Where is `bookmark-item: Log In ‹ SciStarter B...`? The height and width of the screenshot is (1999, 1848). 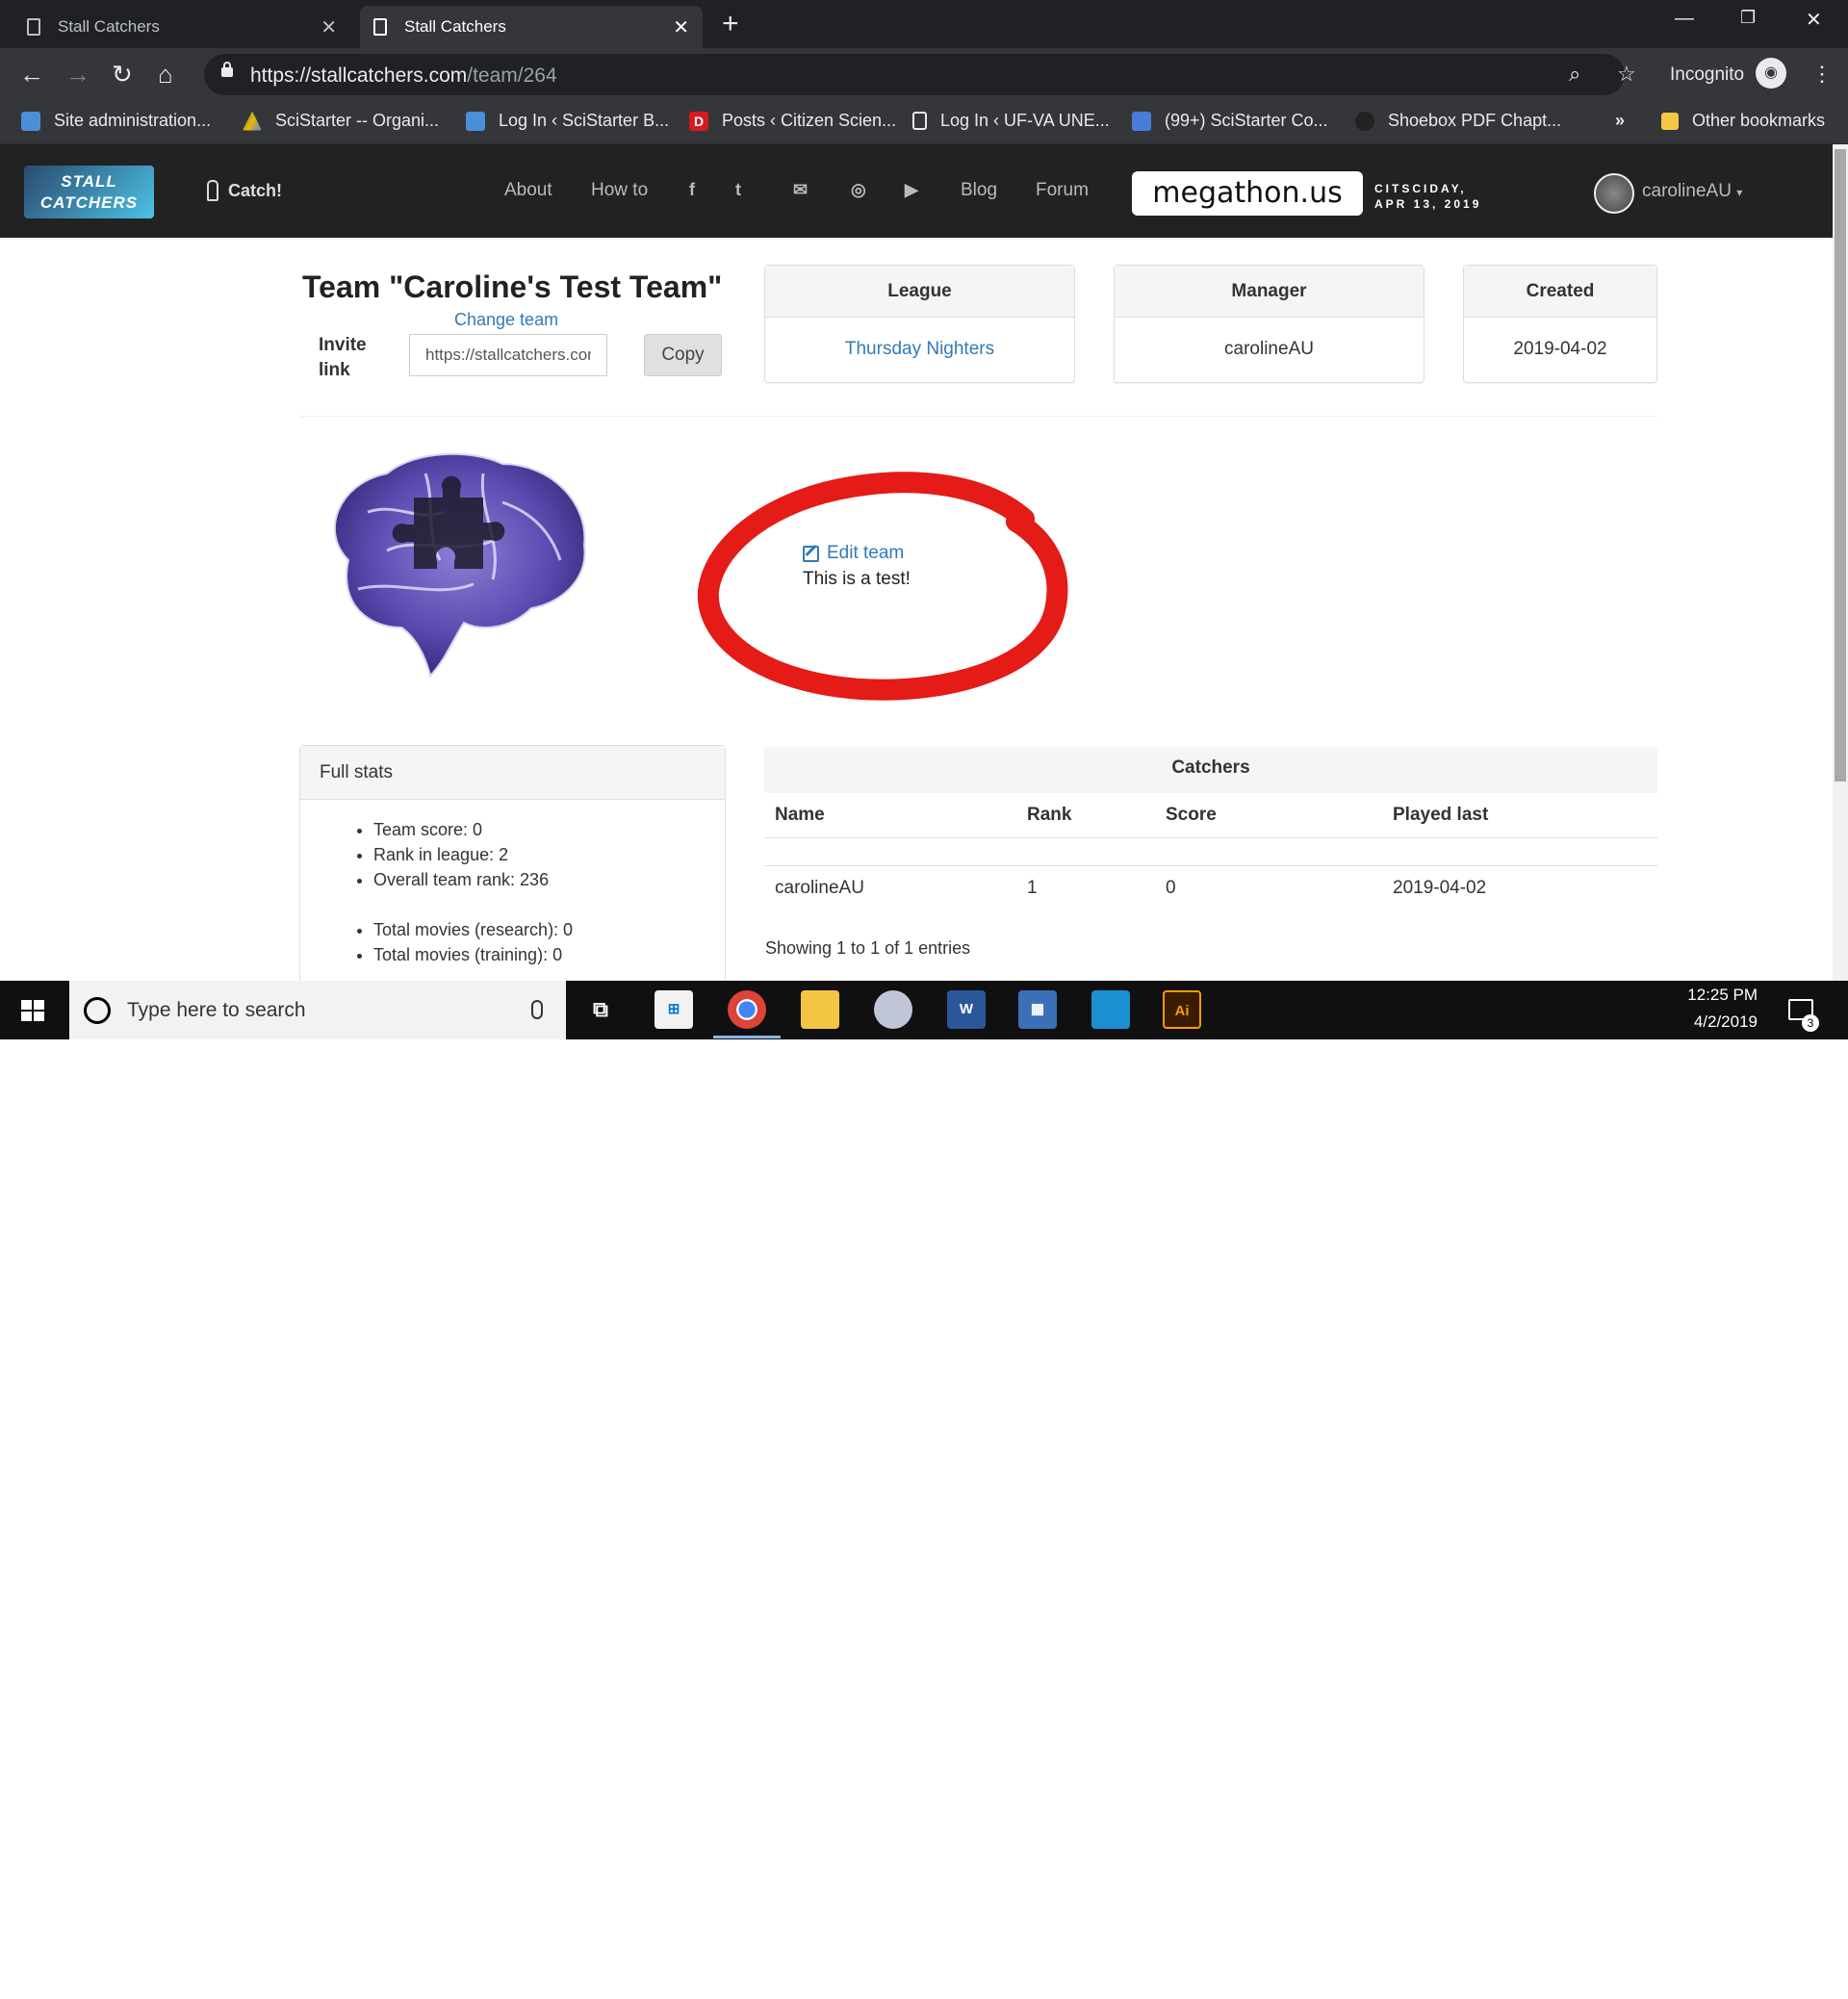 bookmark-item: Log In ‹ SciStarter B... is located at coordinates (567, 121).